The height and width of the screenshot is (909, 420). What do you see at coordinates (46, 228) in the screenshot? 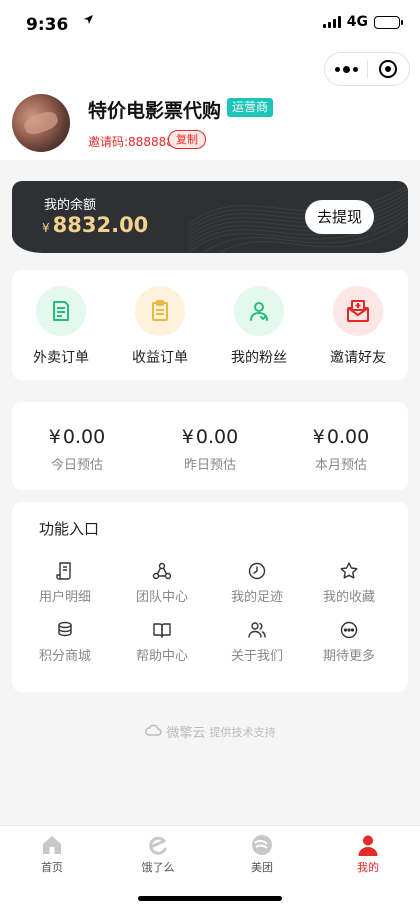
I see `balance-currency: ¥` at bounding box center [46, 228].